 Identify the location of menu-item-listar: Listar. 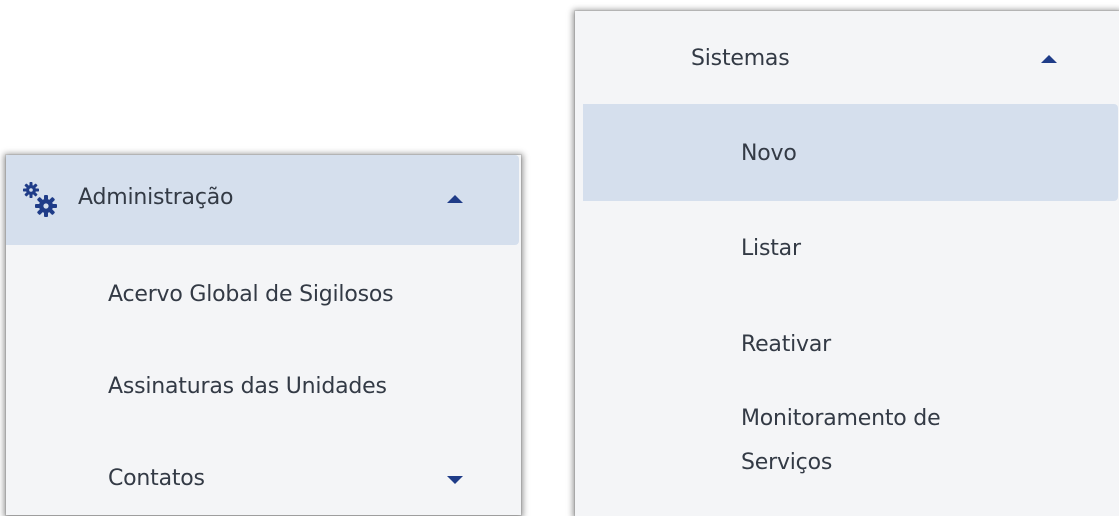
(847, 251).